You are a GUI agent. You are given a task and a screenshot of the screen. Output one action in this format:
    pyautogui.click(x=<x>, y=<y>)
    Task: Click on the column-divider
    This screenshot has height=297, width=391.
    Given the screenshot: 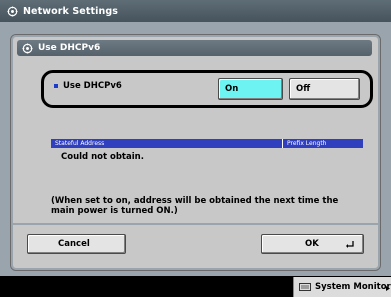 What is the action you would take?
    pyautogui.click(x=282, y=143)
    